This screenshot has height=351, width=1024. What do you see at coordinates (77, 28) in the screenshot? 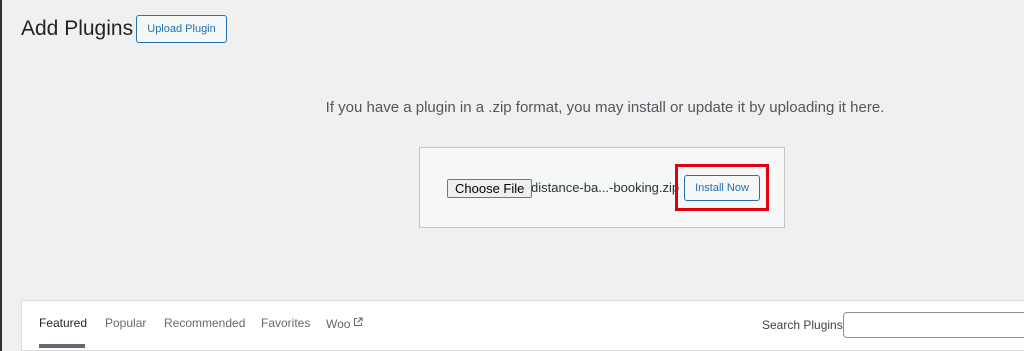
I see `page-title: Add Plugins` at bounding box center [77, 28].